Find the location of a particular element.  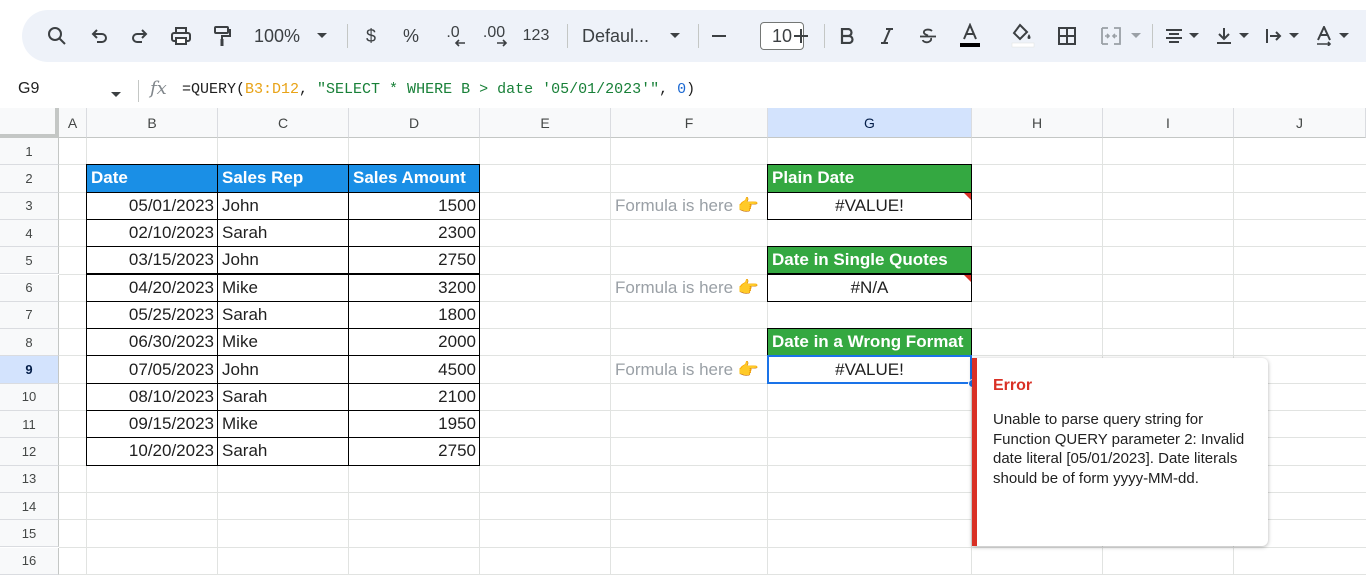

row-header-11: 11 is located at coordinates (29, 425).